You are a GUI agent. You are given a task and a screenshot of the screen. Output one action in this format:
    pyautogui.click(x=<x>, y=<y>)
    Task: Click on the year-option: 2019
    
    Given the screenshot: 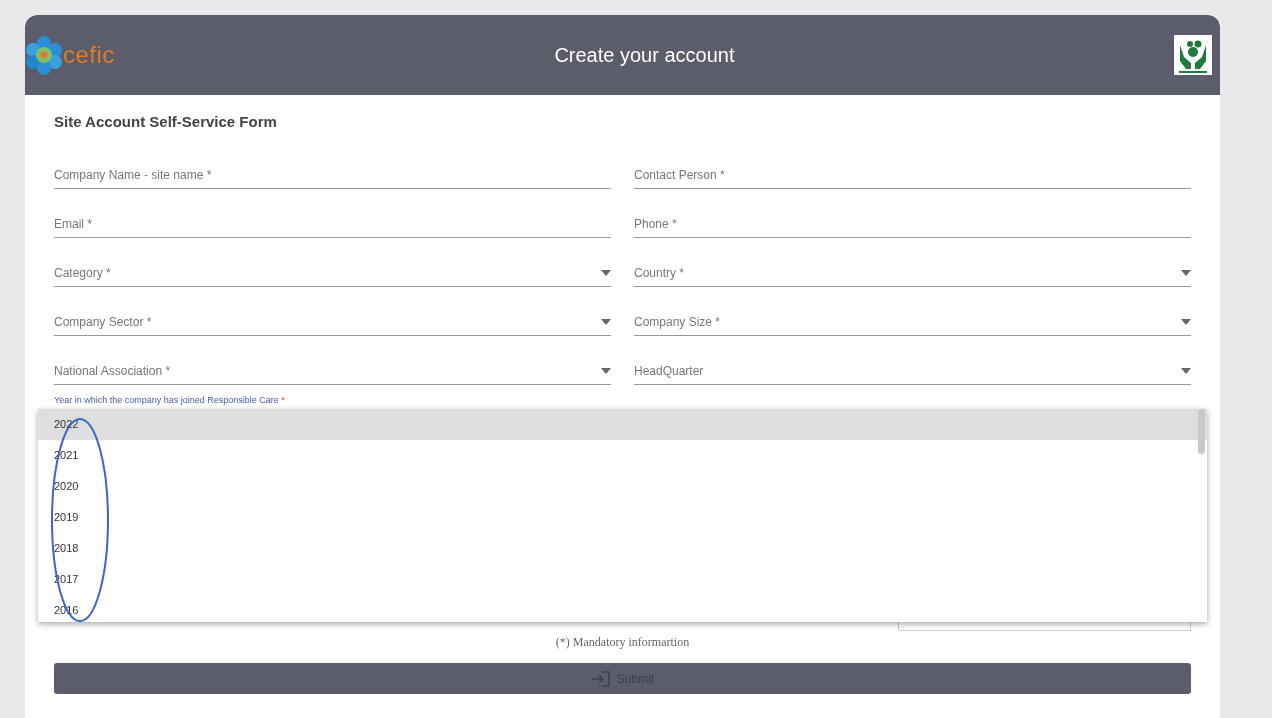 What is the action you would take?
    pyautogui.click(x=622, y=517)
    